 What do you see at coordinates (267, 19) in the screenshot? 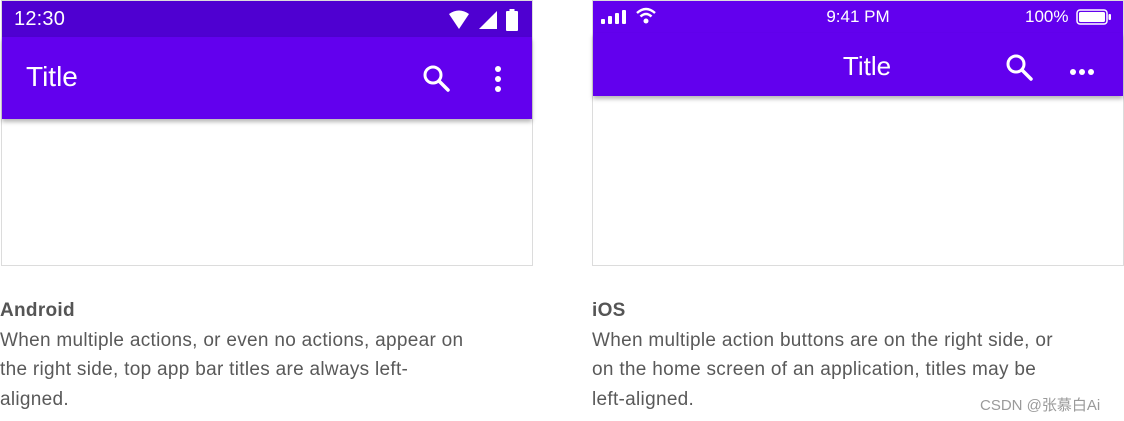
I see `android-status-bar: 12:30` at bounding box center [267, 19].